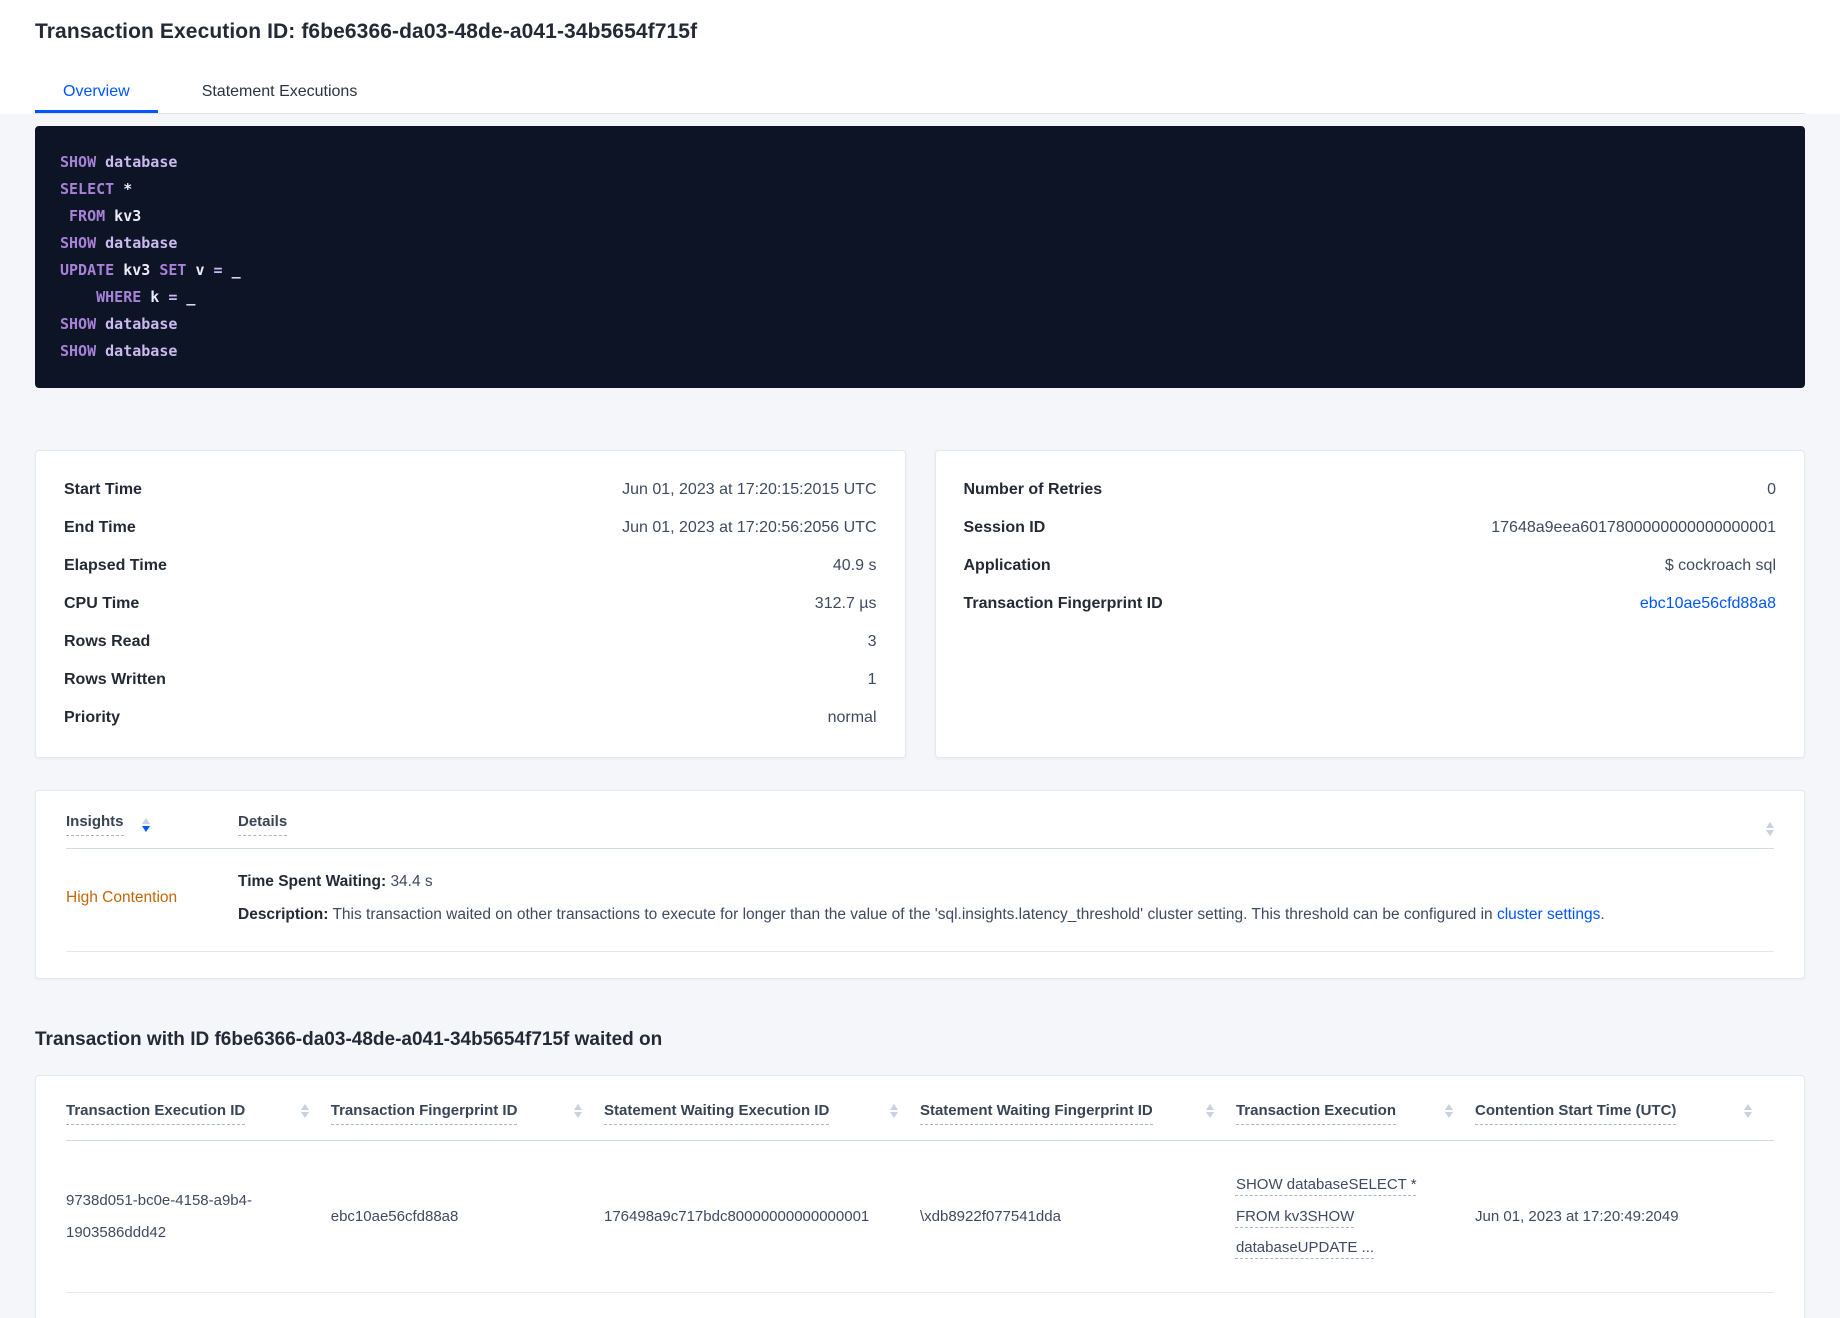 This screenshot has height=1318, width=1840. Describe the element at coordinates (920, 92) in the screenshot. I see `tab-bar: Overview Statement Executions` at that location.